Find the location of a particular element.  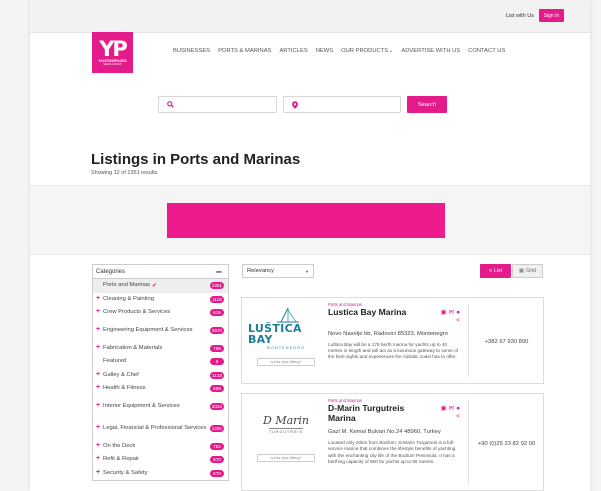

category-item: + Crew Products & Services 819 is located at coordinates (160, 313).